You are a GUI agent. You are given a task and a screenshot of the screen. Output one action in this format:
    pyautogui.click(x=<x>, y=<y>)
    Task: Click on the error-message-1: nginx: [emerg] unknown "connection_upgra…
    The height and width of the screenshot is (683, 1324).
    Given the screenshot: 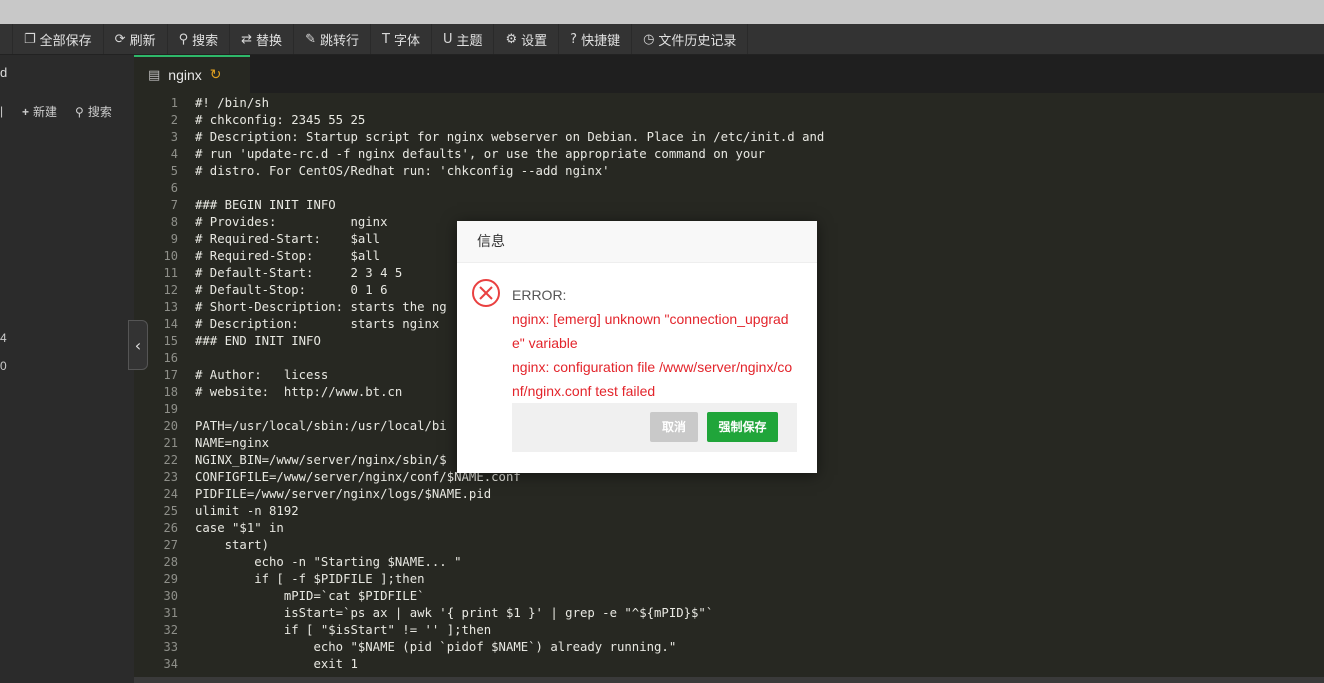 What is the action you would take?
    pyautogui.click(x=650, y=331)
    